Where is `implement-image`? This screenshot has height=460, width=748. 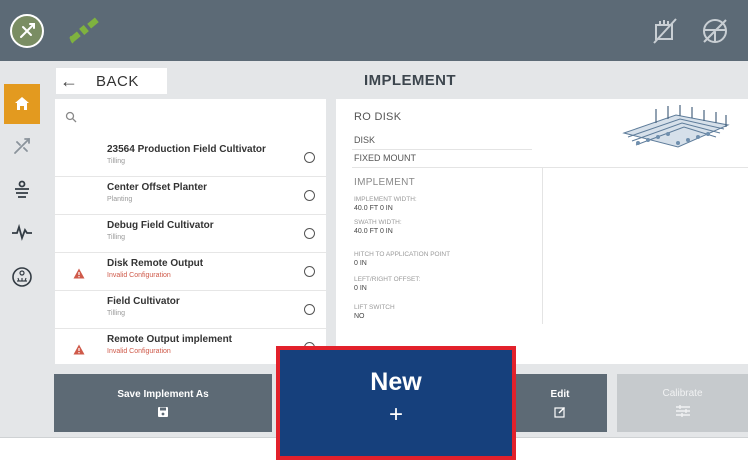
implement-image is located at coordinates (676, 131).